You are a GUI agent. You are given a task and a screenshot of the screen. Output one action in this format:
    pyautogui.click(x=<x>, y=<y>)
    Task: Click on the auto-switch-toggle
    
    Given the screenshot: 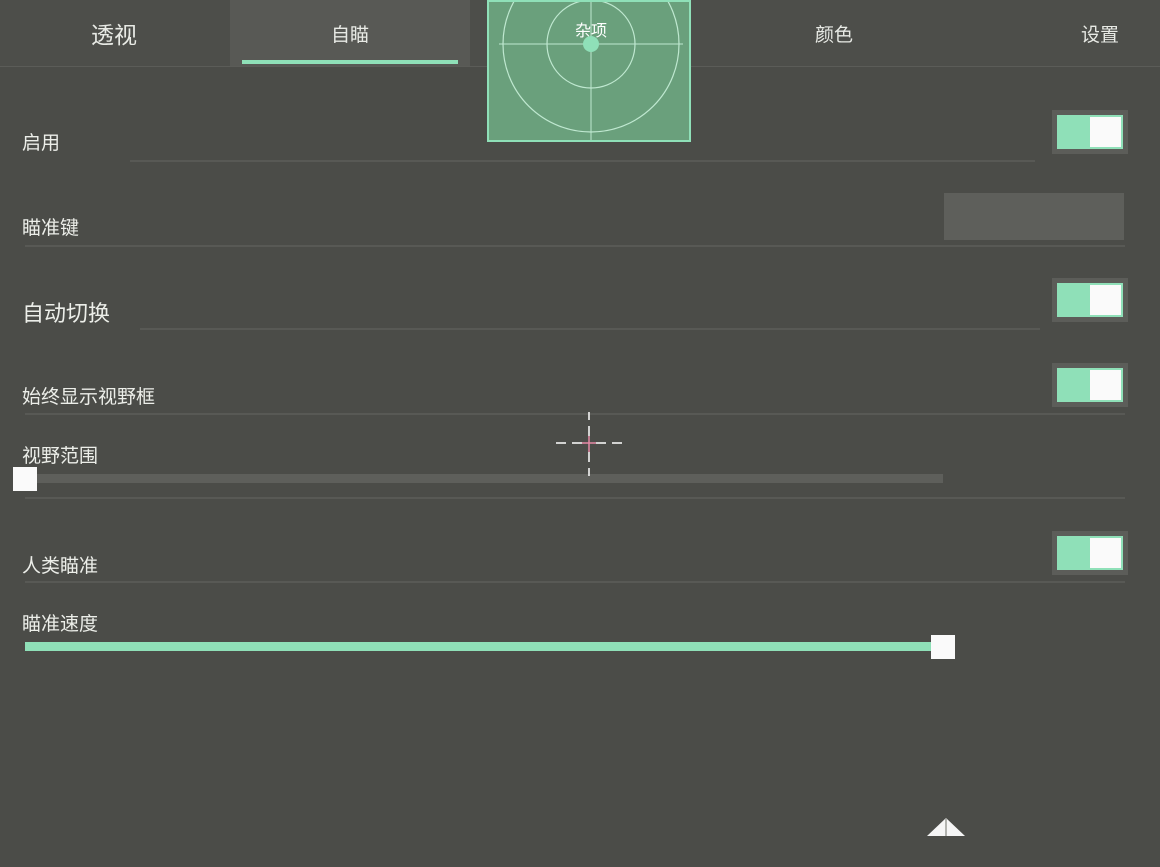 What is the action you would take?
    pyautogui.click(x=1090, y=300)
    